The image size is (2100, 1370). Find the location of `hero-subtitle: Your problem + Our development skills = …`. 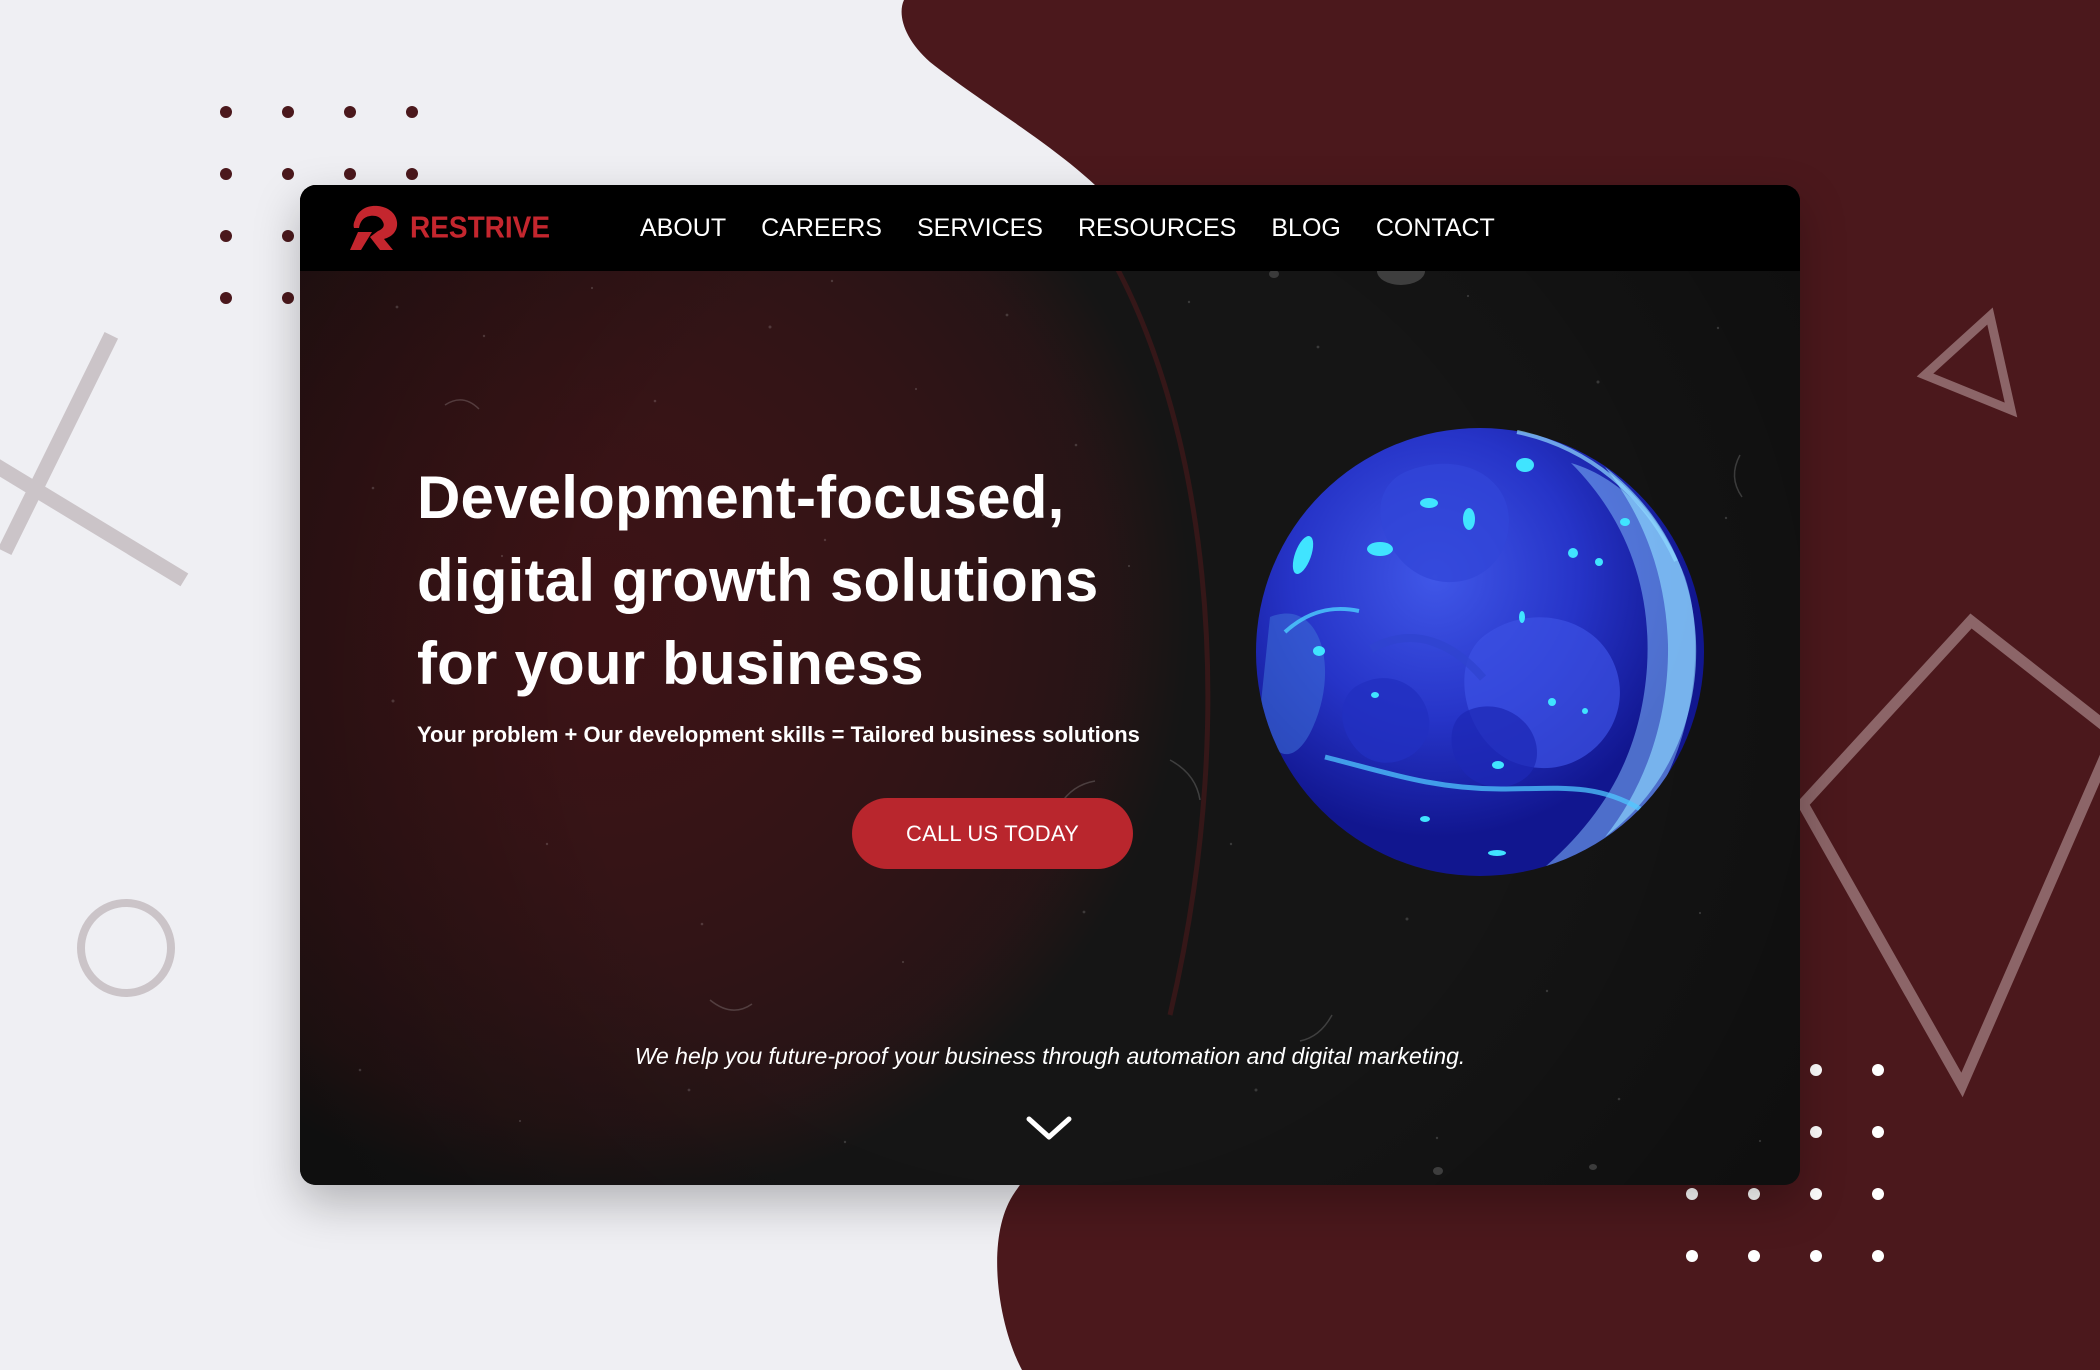

hero-subtitle: Your problem + Our development skills = … is located at coordinates (778, 734).